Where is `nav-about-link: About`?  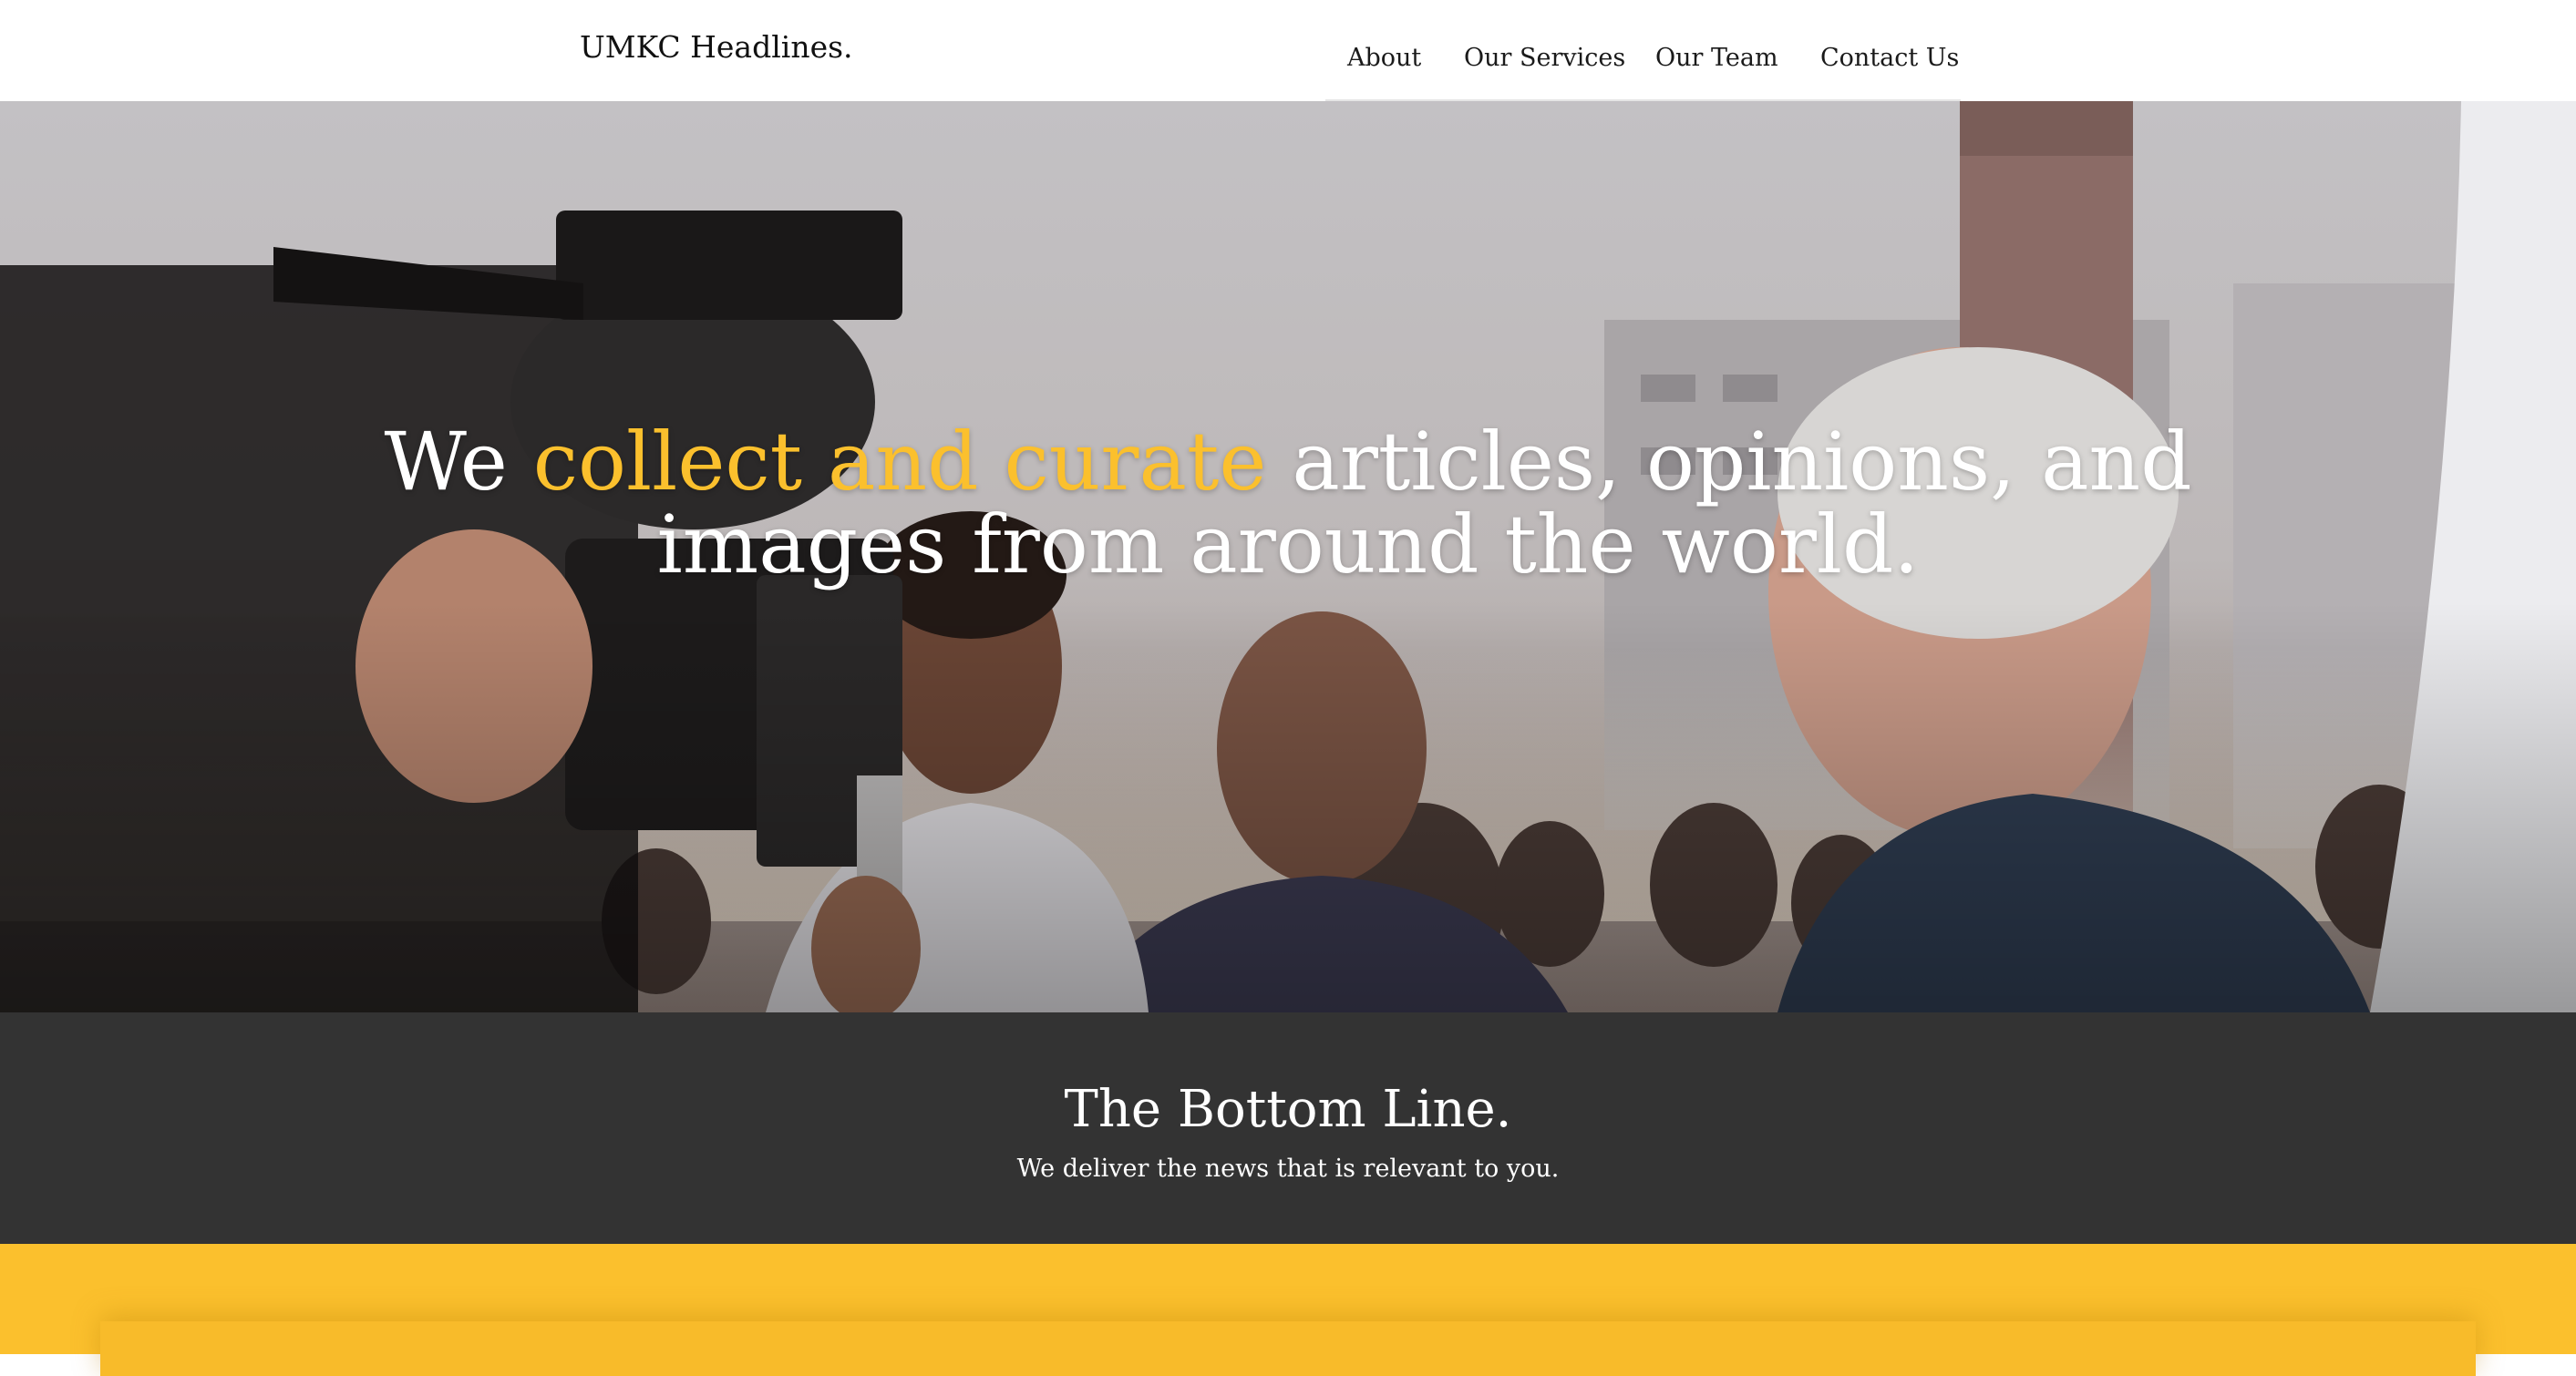 nav-about-link: About is located at coordinates (1384, 58).